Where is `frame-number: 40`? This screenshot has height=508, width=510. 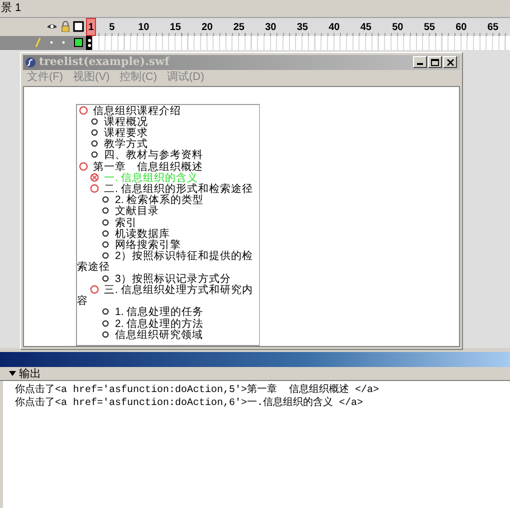
frame-number: 40 is located at coordinates (334, 27).